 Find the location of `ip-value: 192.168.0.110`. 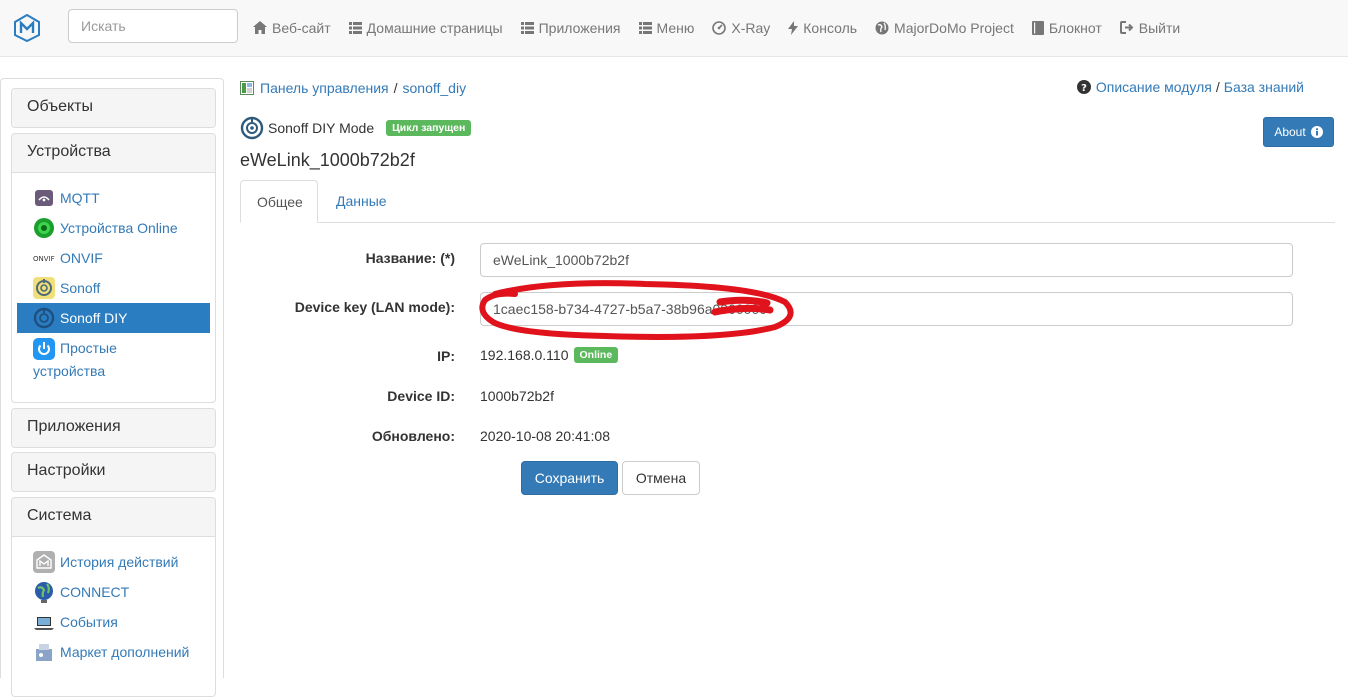

ip-value: 192.168.0.110 is located at coordinates (524, 355).